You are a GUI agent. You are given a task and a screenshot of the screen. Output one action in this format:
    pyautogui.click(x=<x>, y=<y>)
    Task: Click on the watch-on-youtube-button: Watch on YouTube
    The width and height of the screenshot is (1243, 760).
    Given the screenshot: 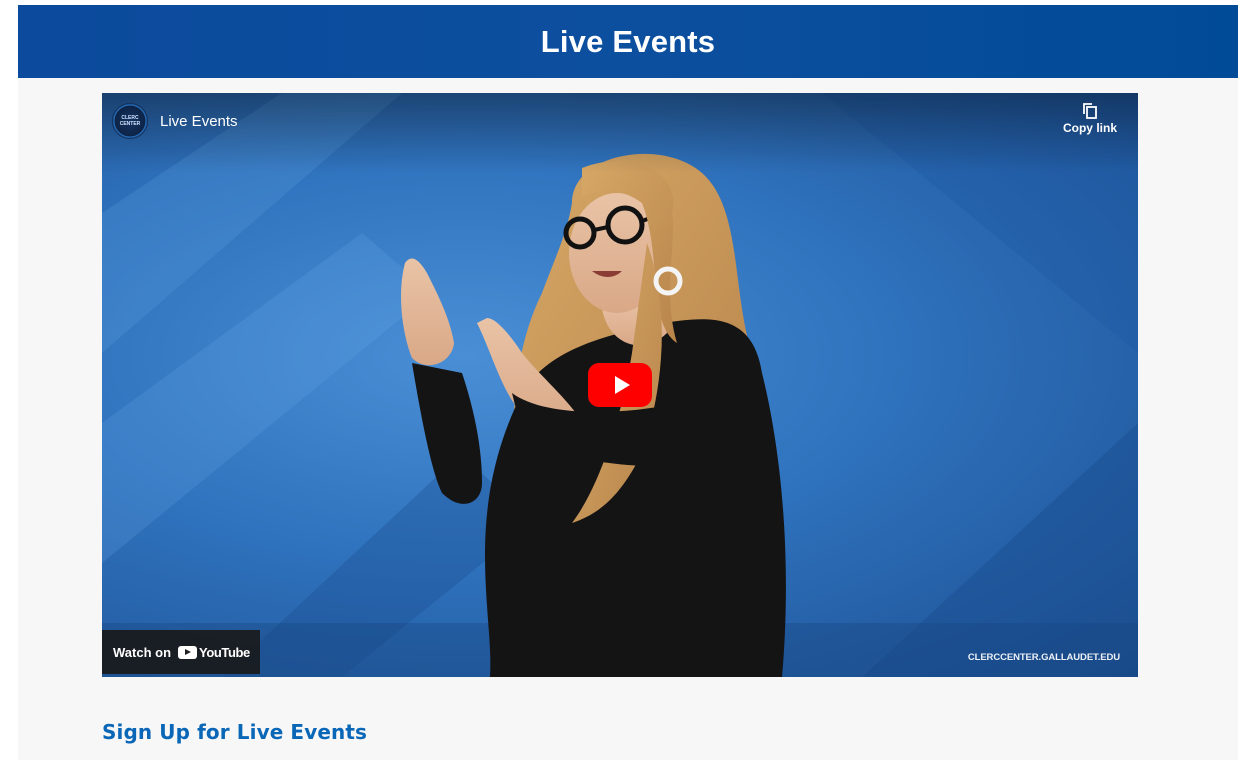 What is the action you would take?
    pyautogui.click(x=181, y=652)
    